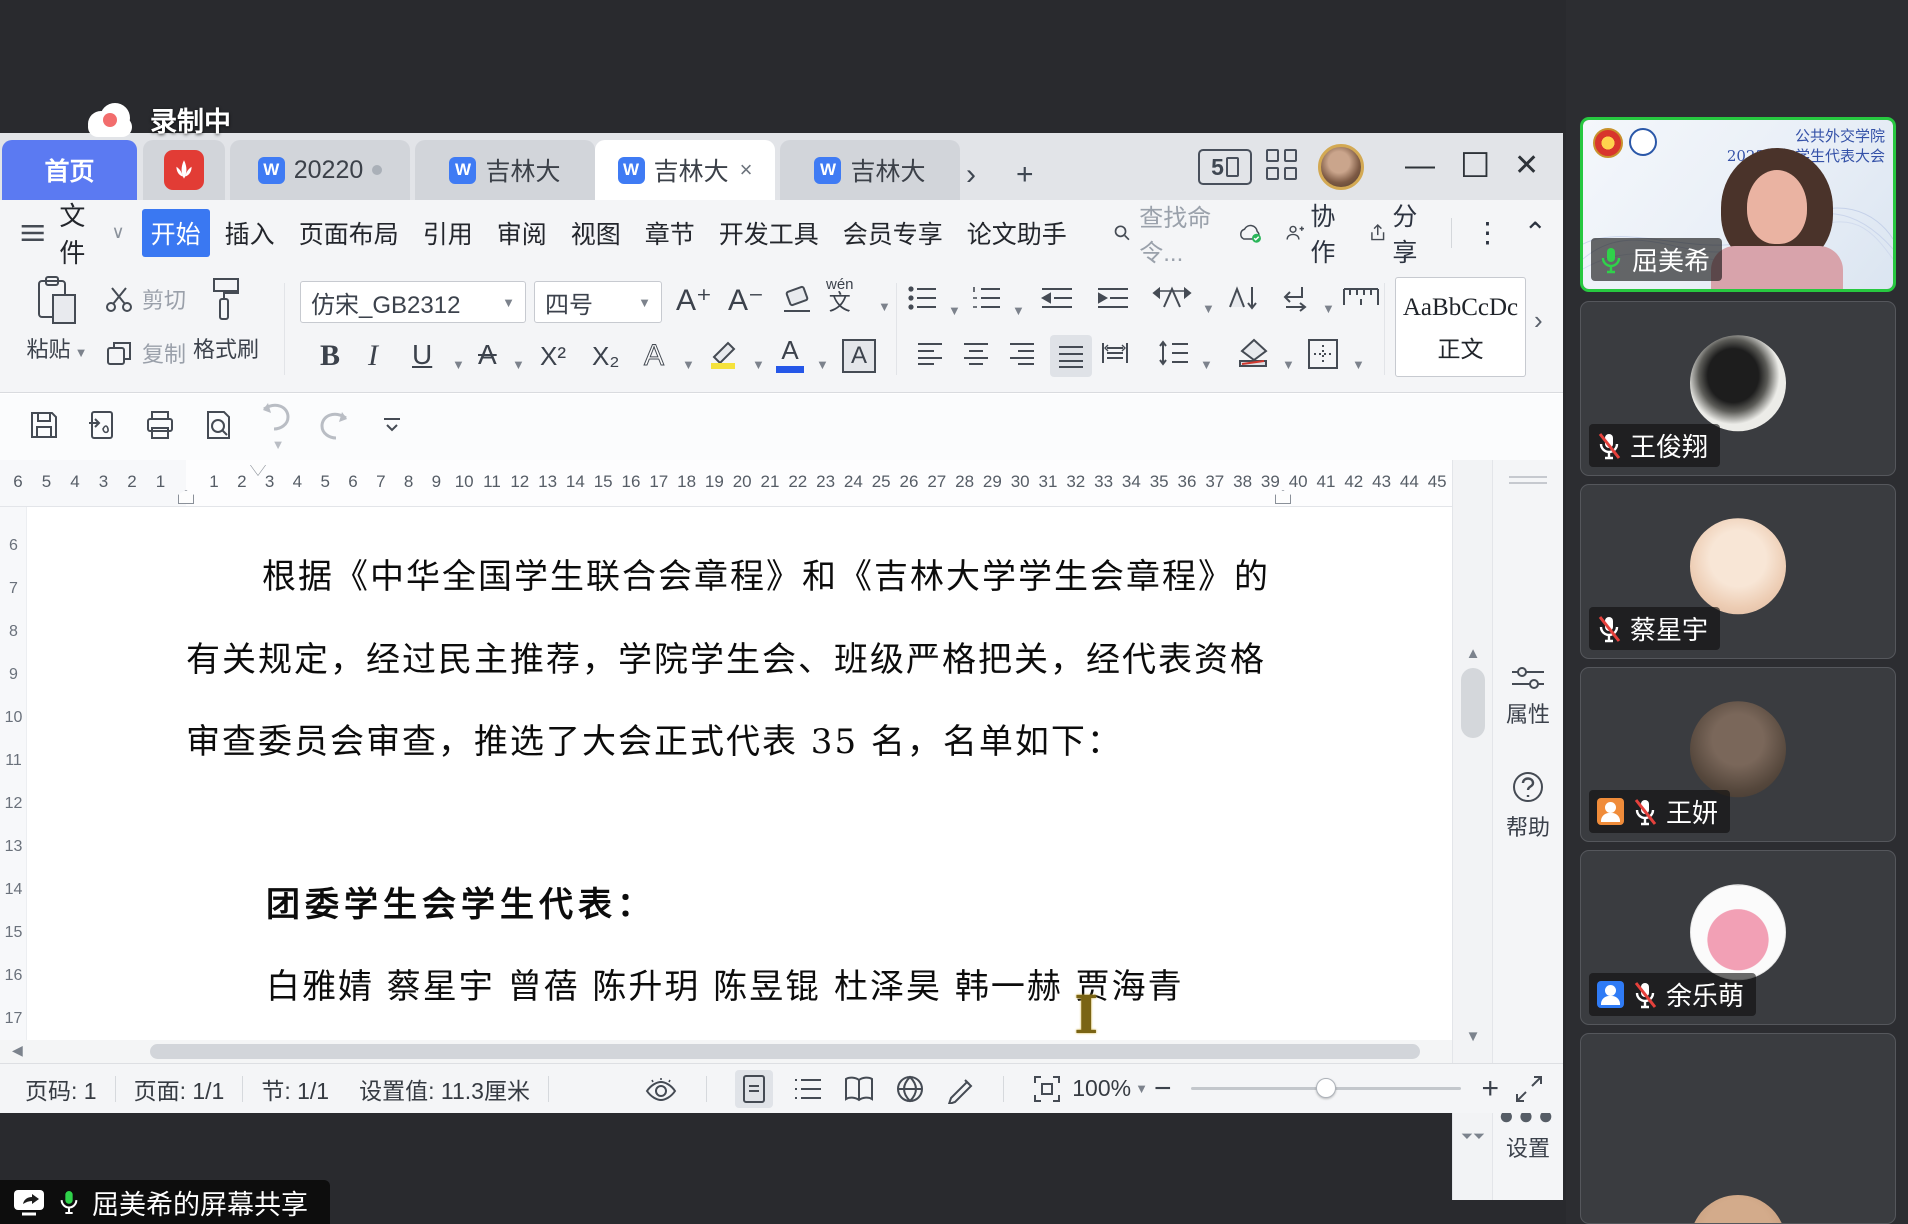 Image resolution: width=1908 pixels, height=1224 pixels. Describe the element at coordinates (32, 233) in the screenshot. I see `hamburger-menu-icon` at that location.